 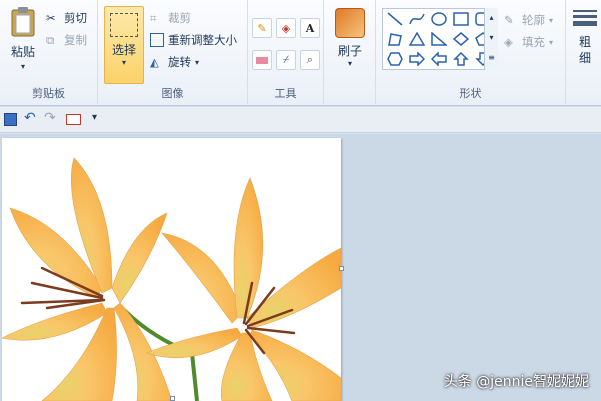 What do you see at coordinates (516, 382) in the screenshot?
I see `watermark: 头条 @jennie智妮妮妮` at bounding box center [516, 382].